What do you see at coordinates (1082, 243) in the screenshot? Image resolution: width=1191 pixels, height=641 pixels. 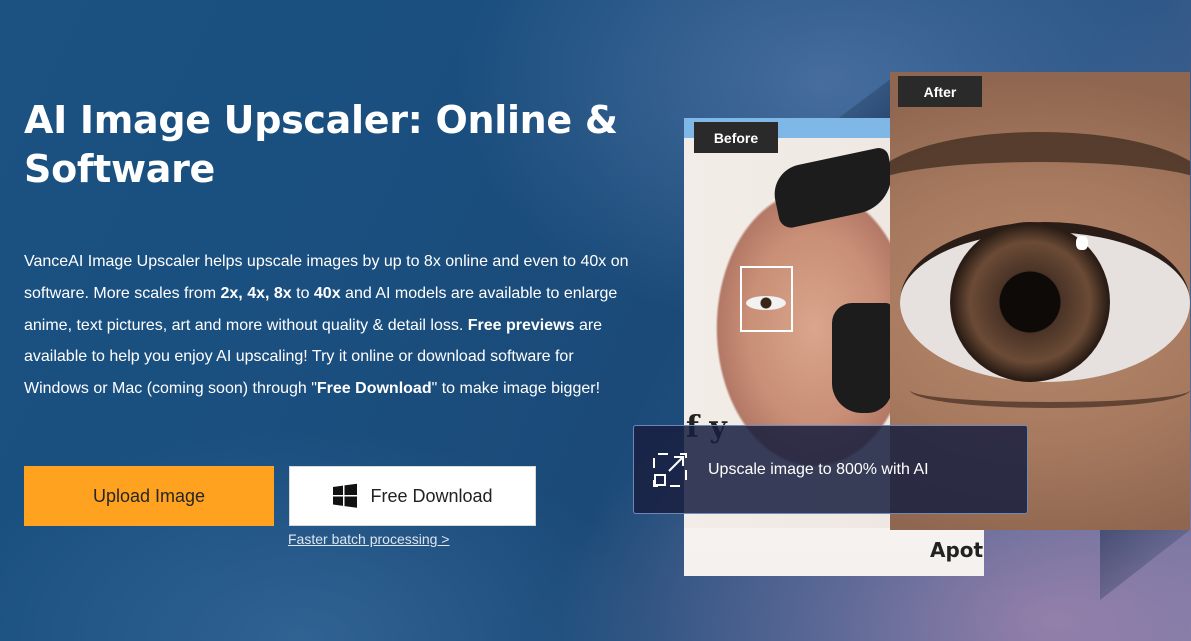 I see `eye-glint` at bounding box center [1082, 243].